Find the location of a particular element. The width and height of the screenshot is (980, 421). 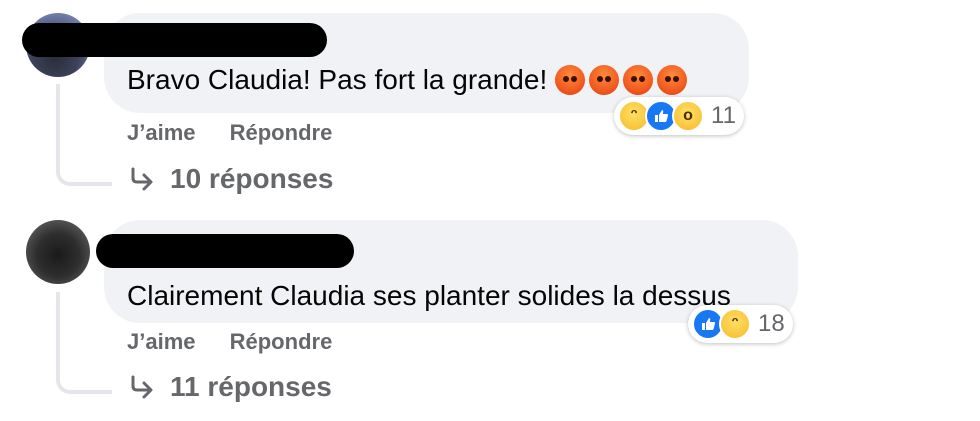

emoji-row is located at coordinates (621, 80).